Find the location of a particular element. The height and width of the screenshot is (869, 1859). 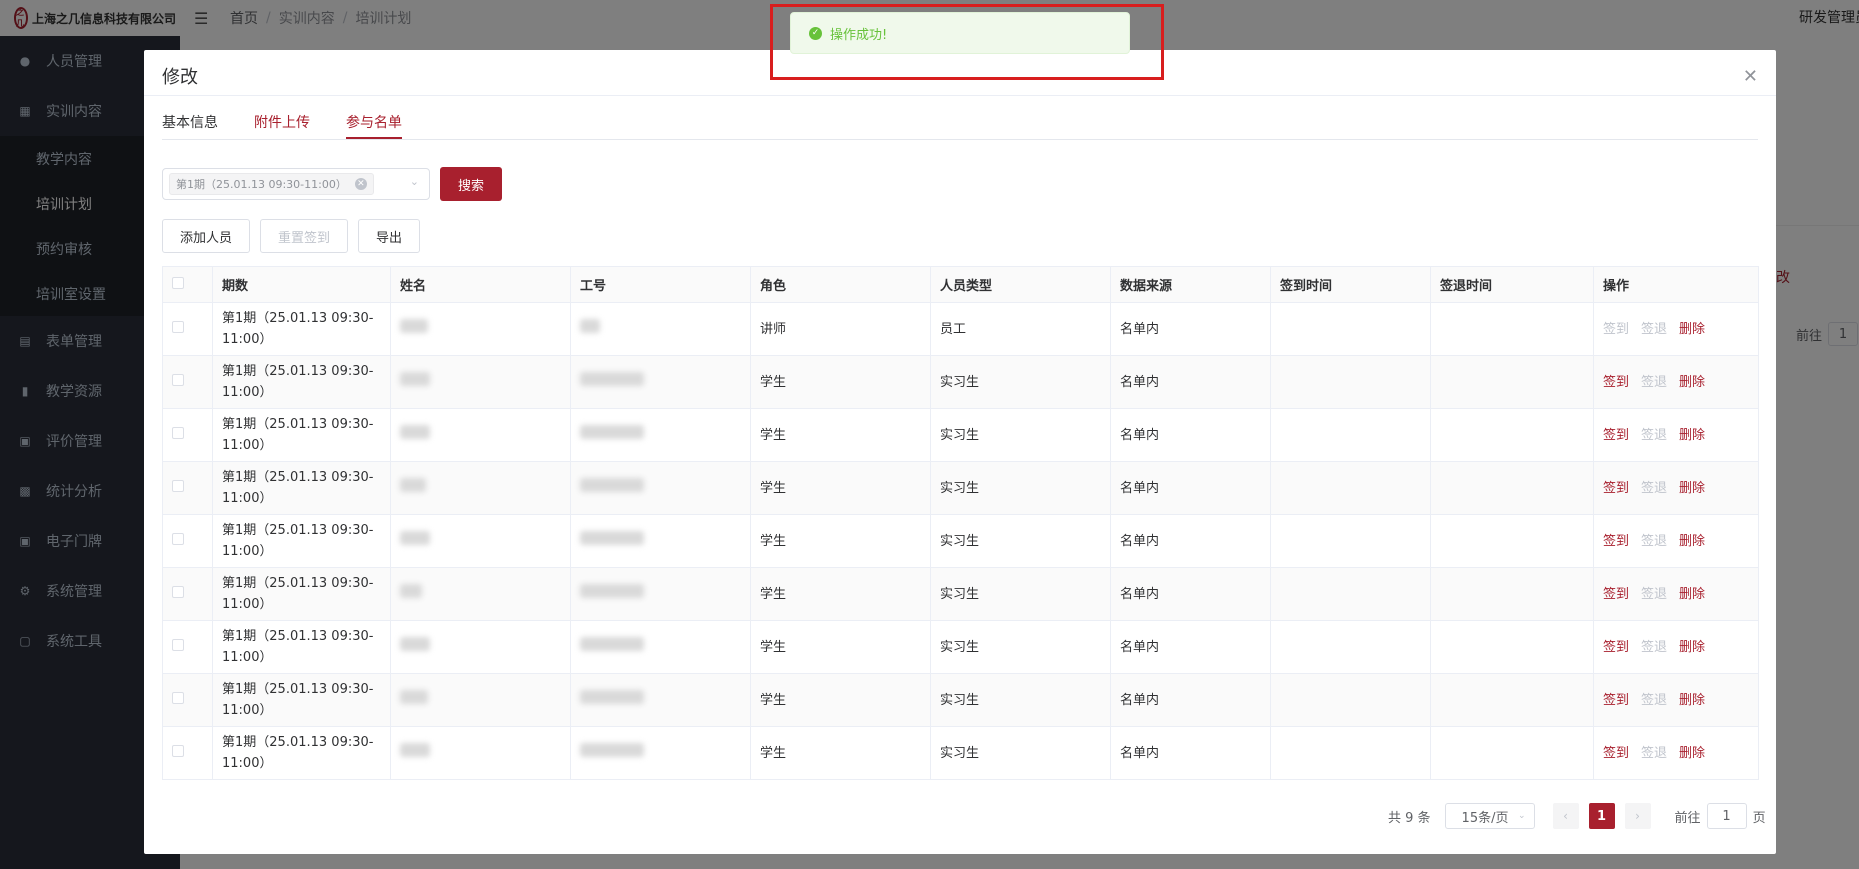

page-size-label: 15条/页 is located at coordinates (1485, 818).